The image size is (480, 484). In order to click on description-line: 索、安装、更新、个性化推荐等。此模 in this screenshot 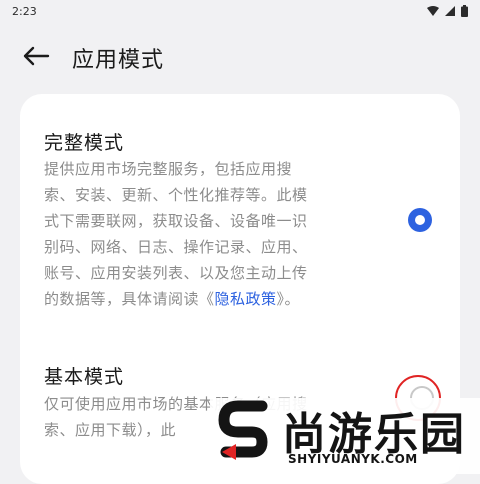, I will do `click(176, 195)`.